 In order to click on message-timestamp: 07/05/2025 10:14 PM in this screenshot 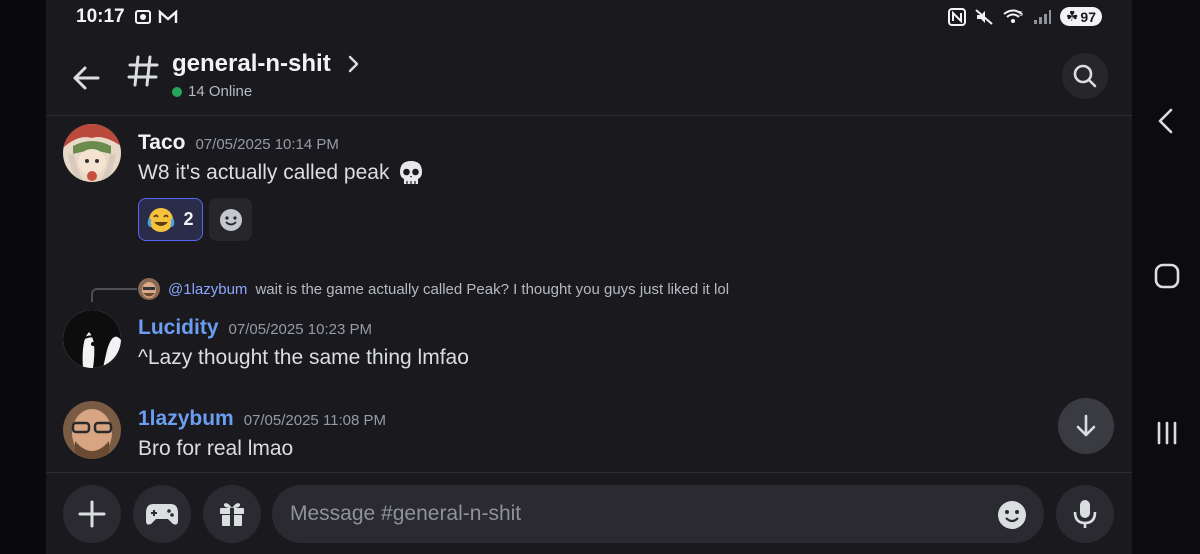, I will do `click(267, 144)`.